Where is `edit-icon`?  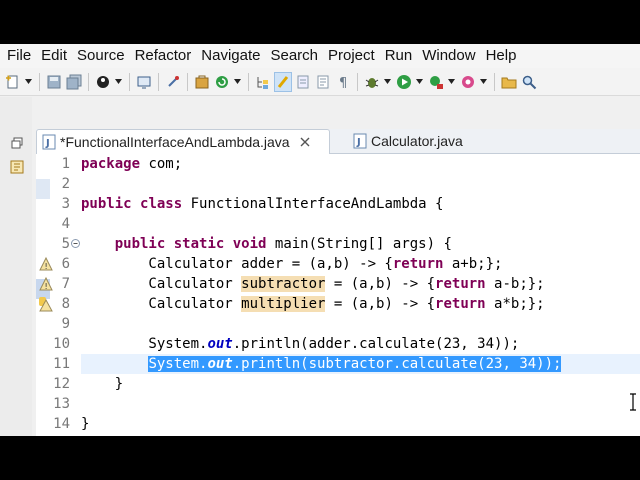 edit-icon is located at coordinates (323, 82).